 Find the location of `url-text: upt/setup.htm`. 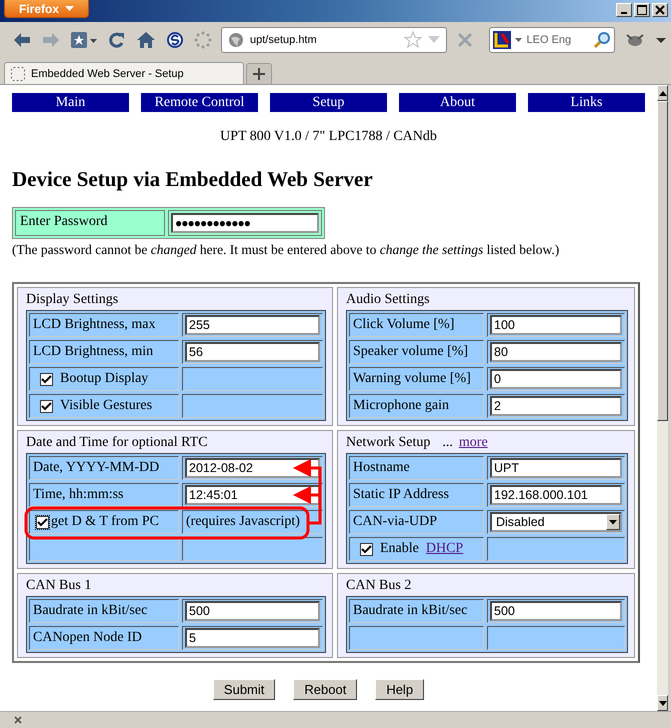

url-text: upt/setup.htm is located at coordinates (284, 40).